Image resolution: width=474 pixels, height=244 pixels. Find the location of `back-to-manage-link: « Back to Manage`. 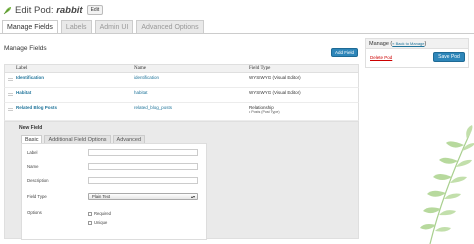

back-to-manage-link: « Back to Manage is located at coordinates (408, 43).